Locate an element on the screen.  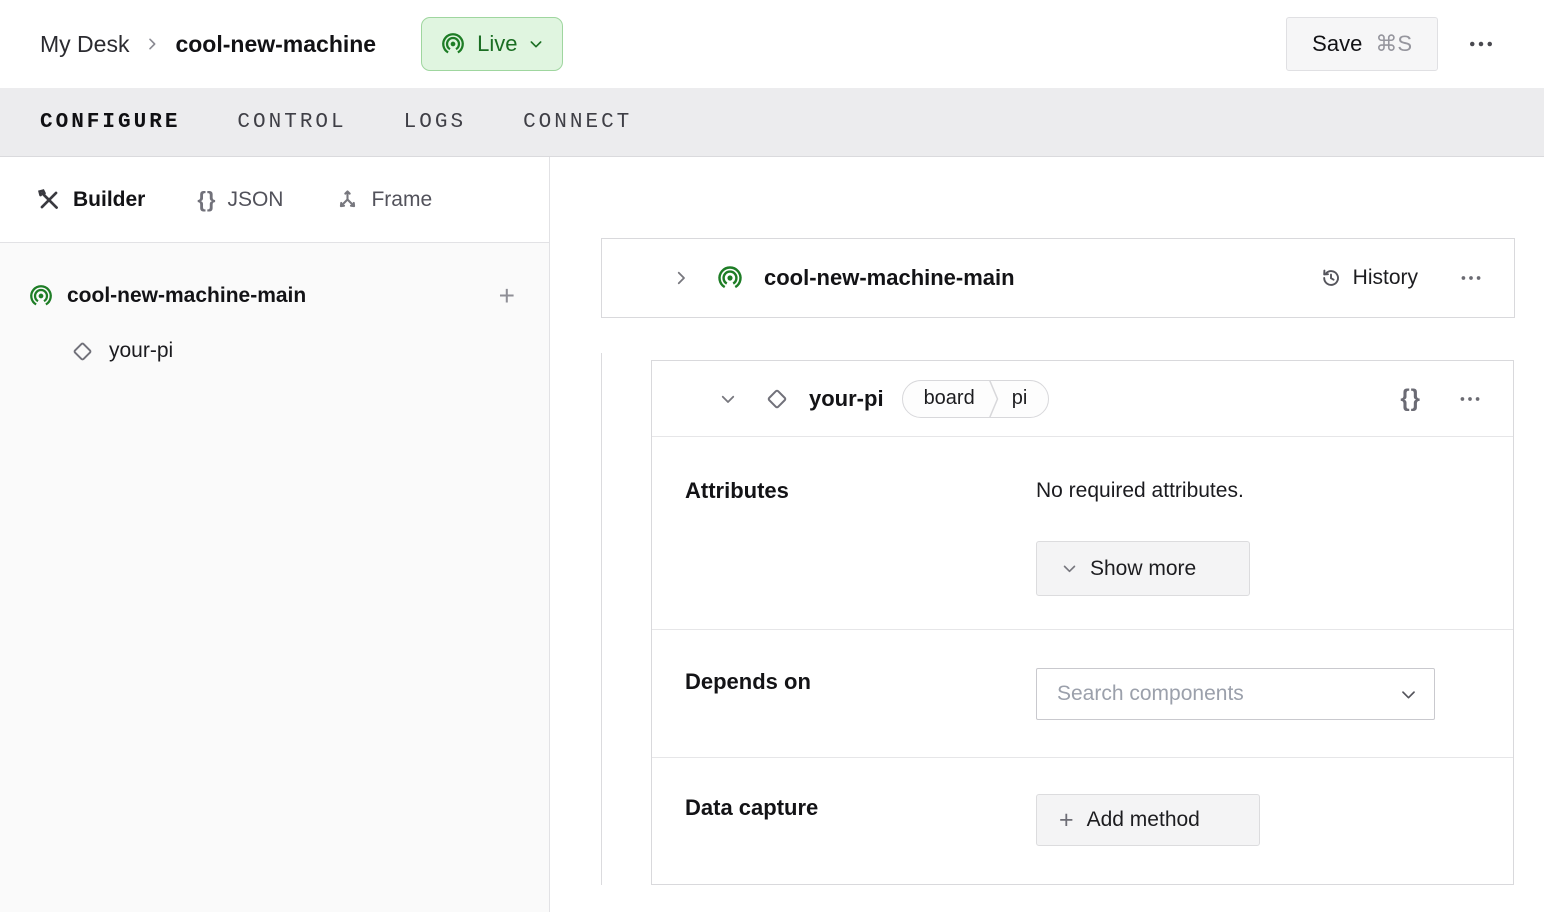
add-method-button: + Add method is located at coordinates (1148, 820).